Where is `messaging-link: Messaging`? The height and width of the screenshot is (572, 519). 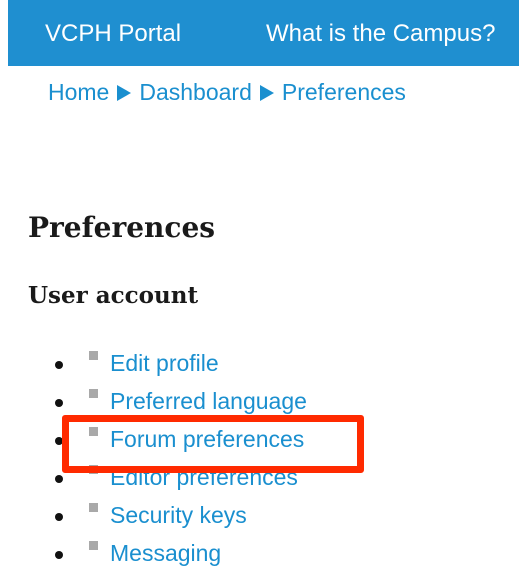 messaging-link: Messaging is located at coordinates (165, 553).